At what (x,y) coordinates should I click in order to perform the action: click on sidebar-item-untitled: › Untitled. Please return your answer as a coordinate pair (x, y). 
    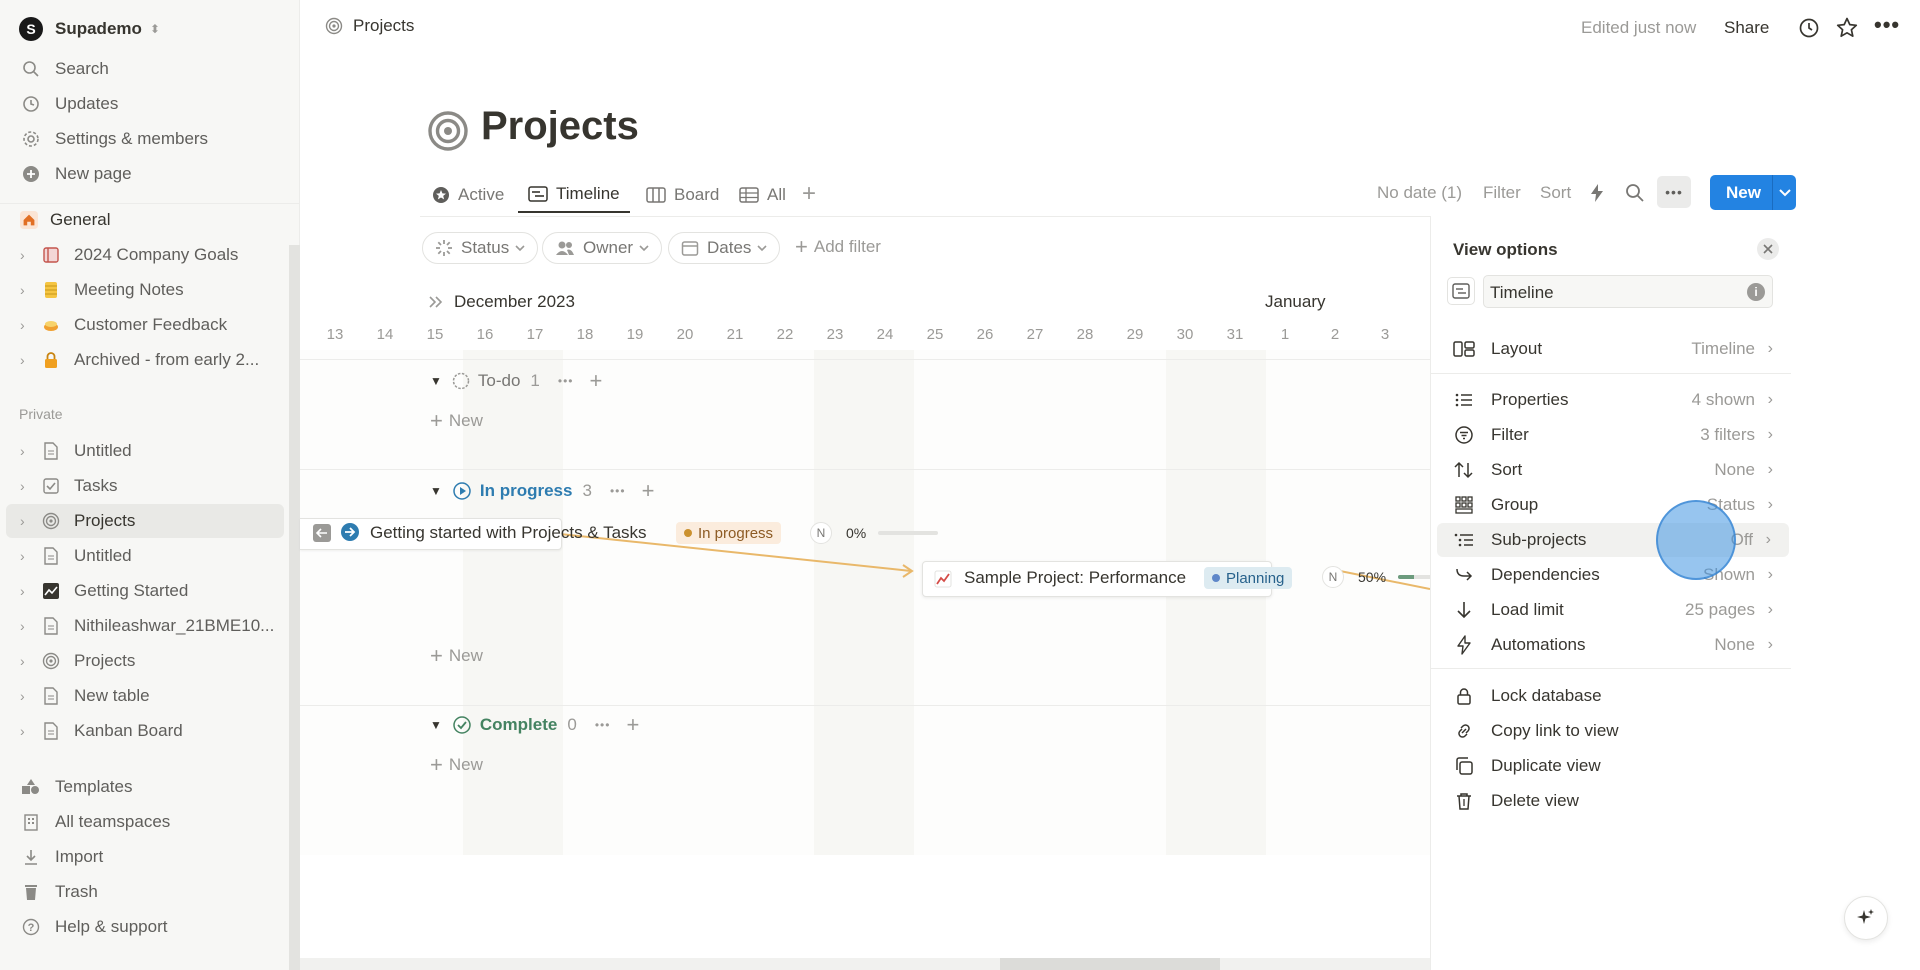
    Looking at the image, I should click on (142, 451).